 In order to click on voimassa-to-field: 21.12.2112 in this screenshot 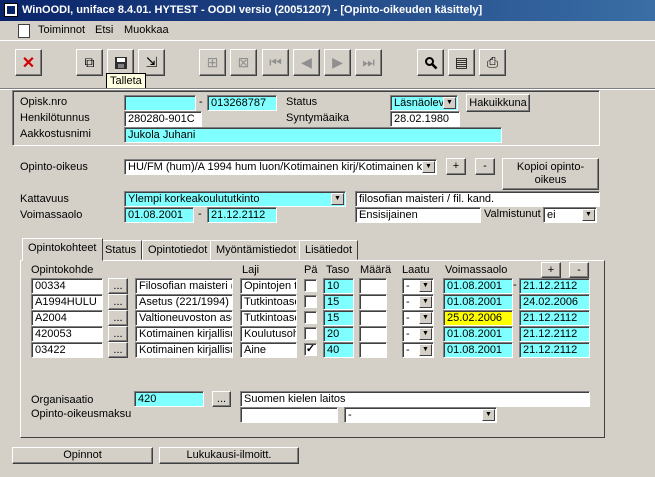, I will do `click(242, 215)`.